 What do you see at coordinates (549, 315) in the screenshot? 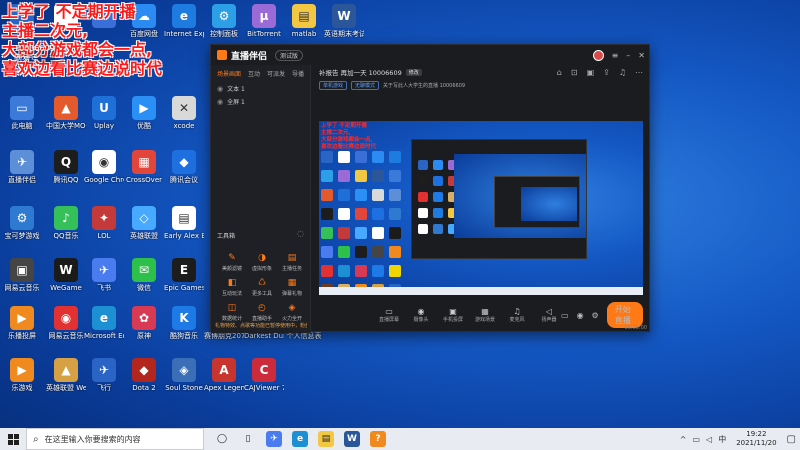
I see `bottom-tool: ◁ 扬声器` at bounding box center [549, 315].